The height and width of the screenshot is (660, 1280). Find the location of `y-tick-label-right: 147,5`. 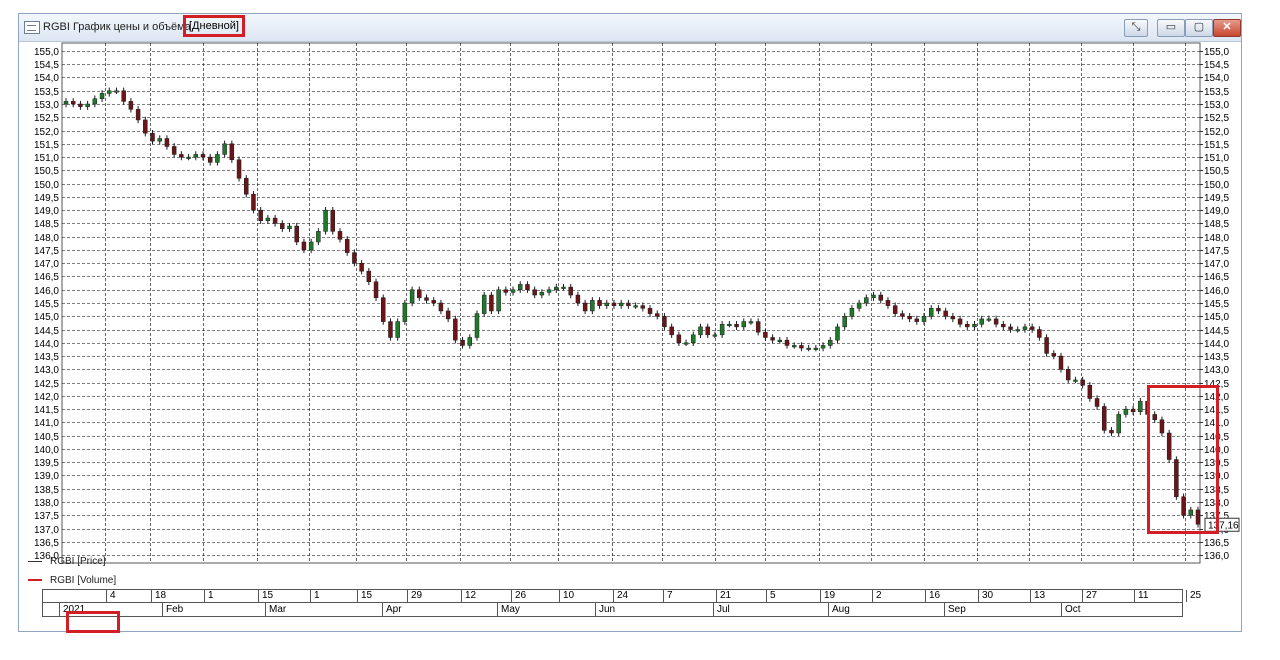

y-tick-label-right: 147,5 is located at coordinates (1216, 251).